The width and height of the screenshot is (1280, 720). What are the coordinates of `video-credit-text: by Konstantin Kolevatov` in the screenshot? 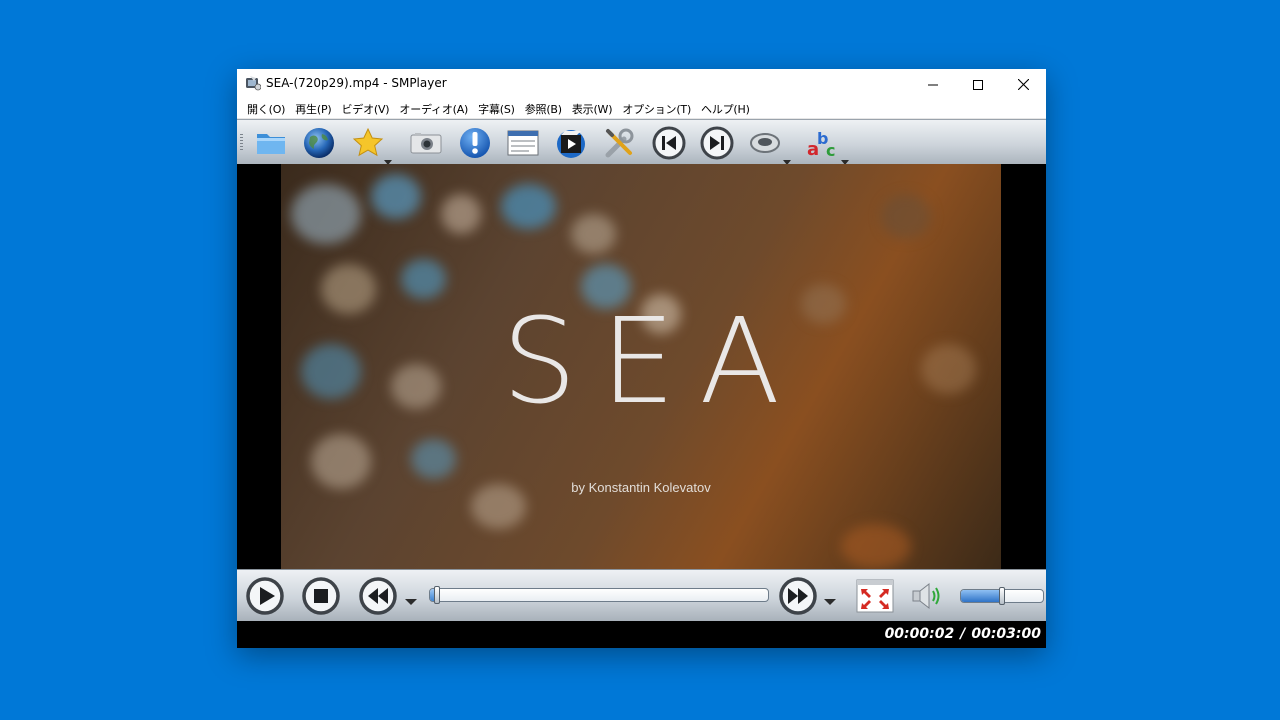 It's located at (641, 487).